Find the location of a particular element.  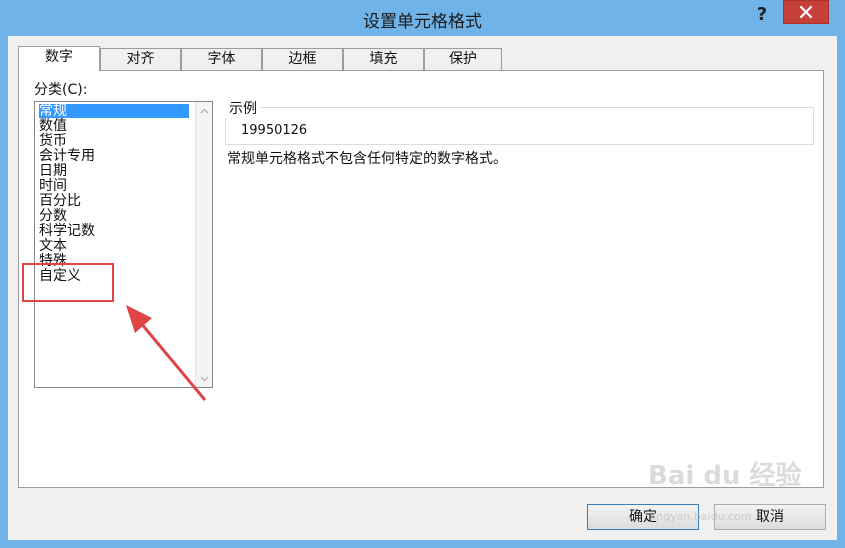

category-item-text: 文本 is located at coordinates (53, 246).